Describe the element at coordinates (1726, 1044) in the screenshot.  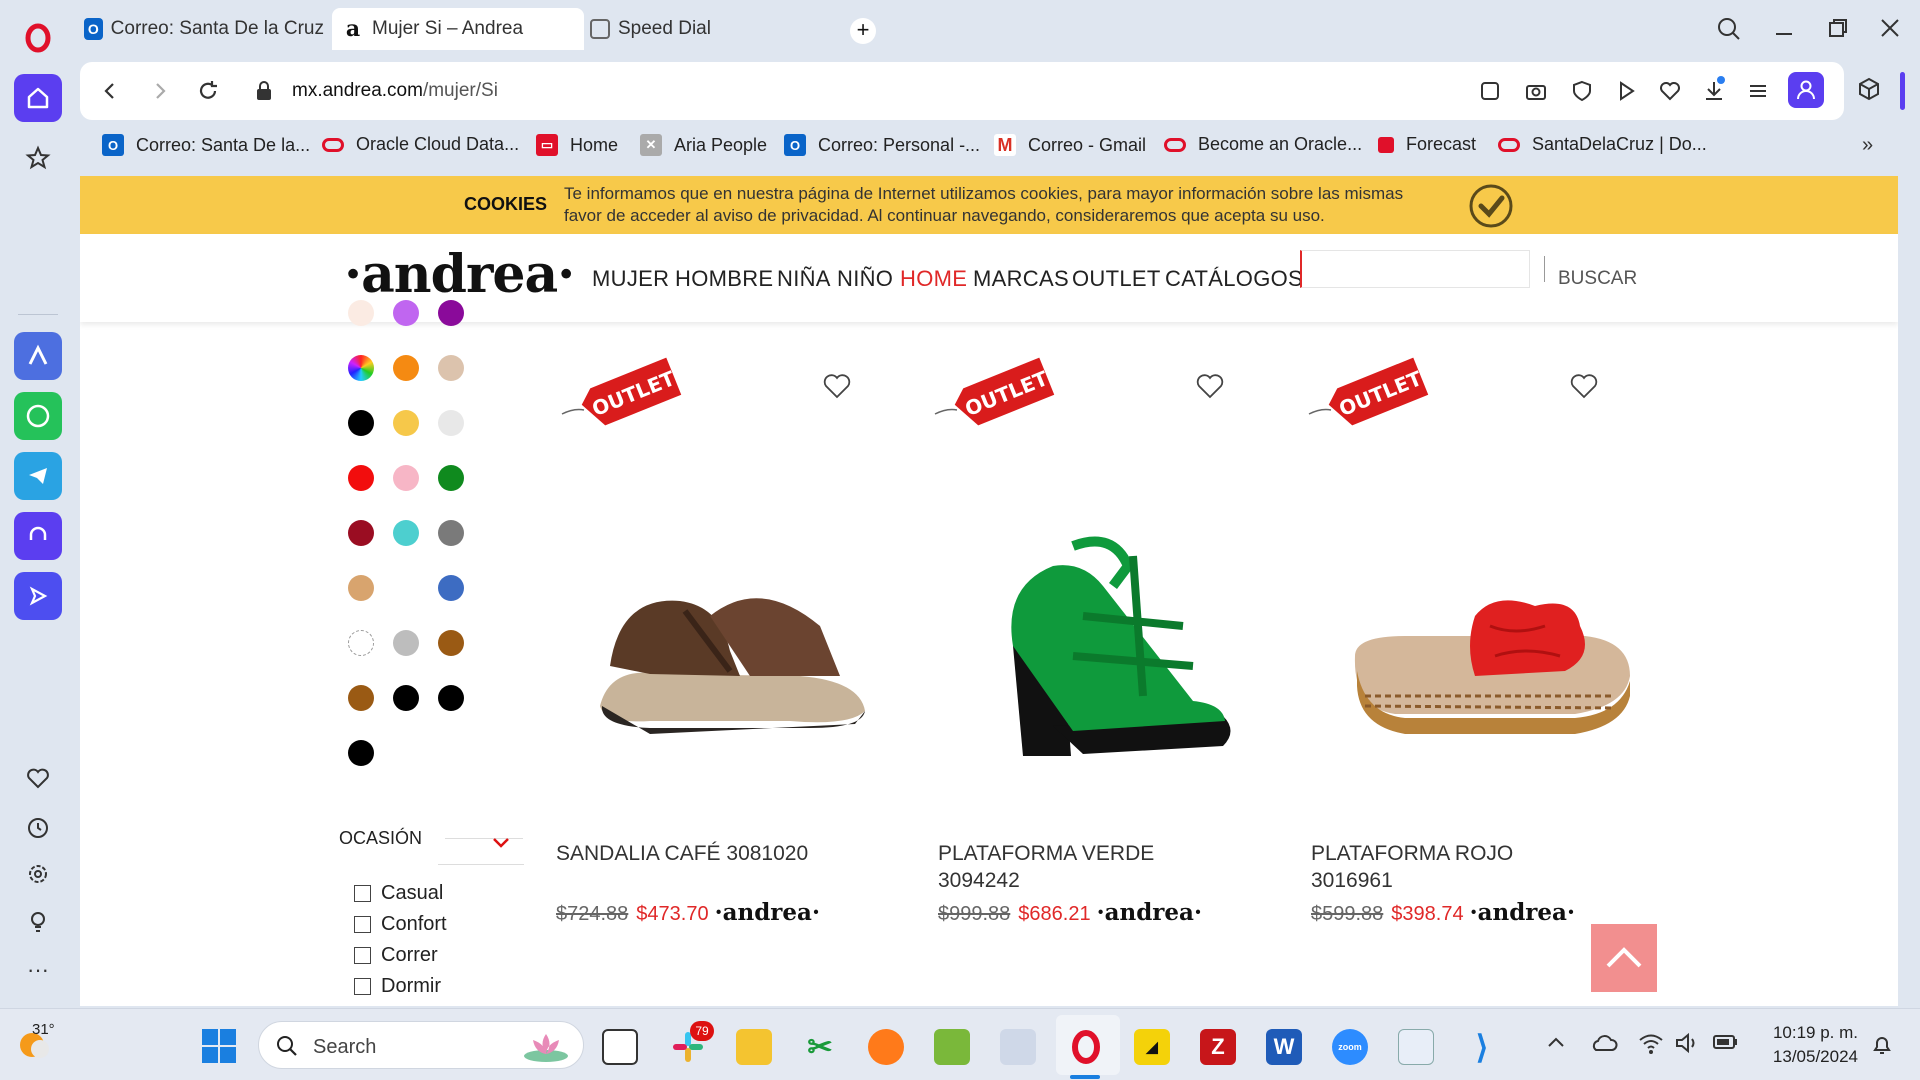
I see `battery-icon` at that location.